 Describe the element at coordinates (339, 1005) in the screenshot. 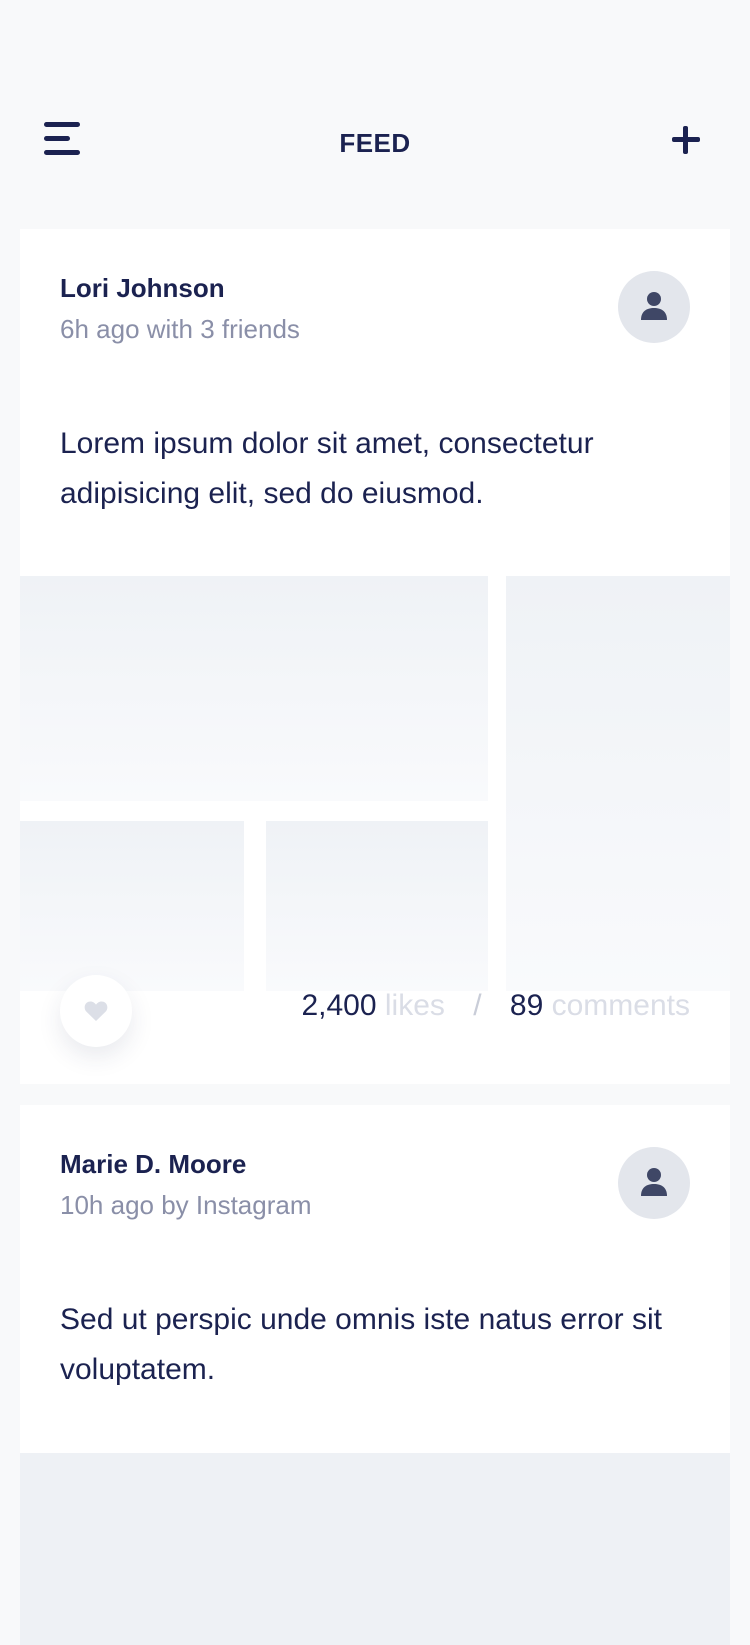

I see `likes-count: 2,400` at that location.